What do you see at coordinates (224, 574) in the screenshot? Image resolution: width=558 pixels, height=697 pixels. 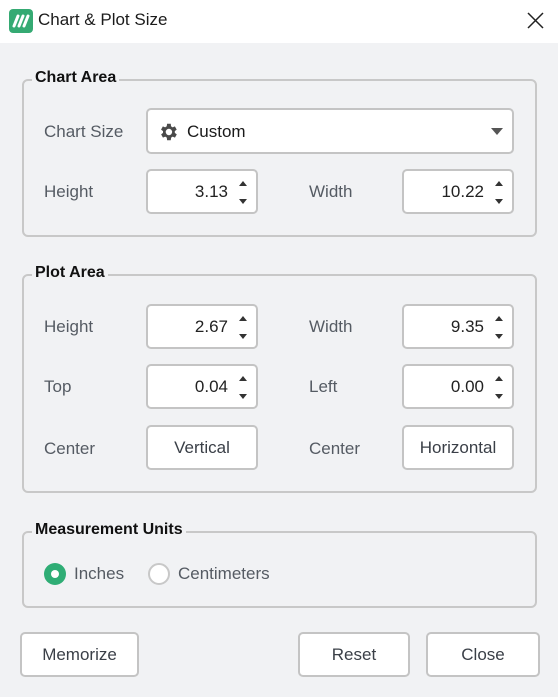 I see `centimeters-label: Centimeters` at bounding box center [224, 574].